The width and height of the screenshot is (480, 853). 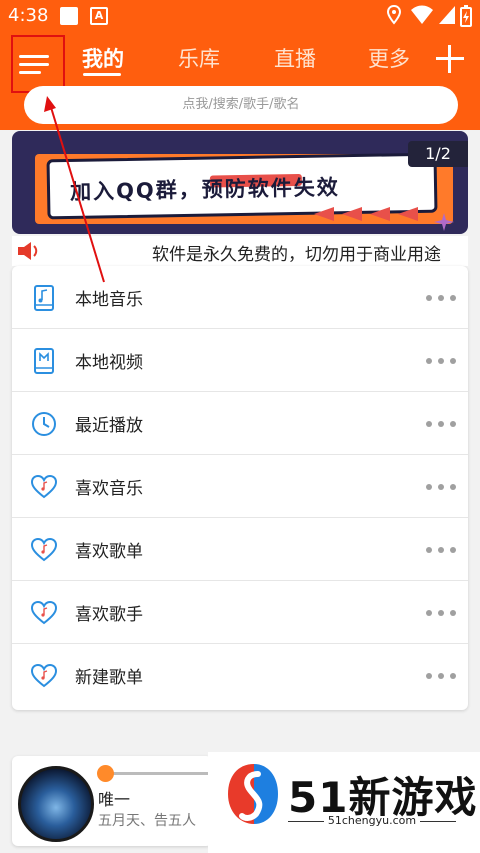 I want to click on annotation-arrow, so click(x=74, y=189).